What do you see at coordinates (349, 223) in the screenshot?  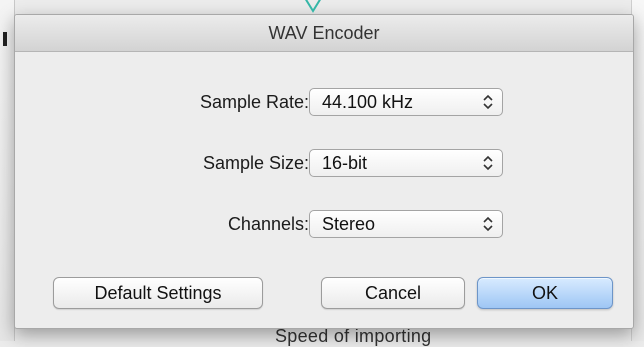 I see `channels-value: Stereo` at bounding box center [349, 223].